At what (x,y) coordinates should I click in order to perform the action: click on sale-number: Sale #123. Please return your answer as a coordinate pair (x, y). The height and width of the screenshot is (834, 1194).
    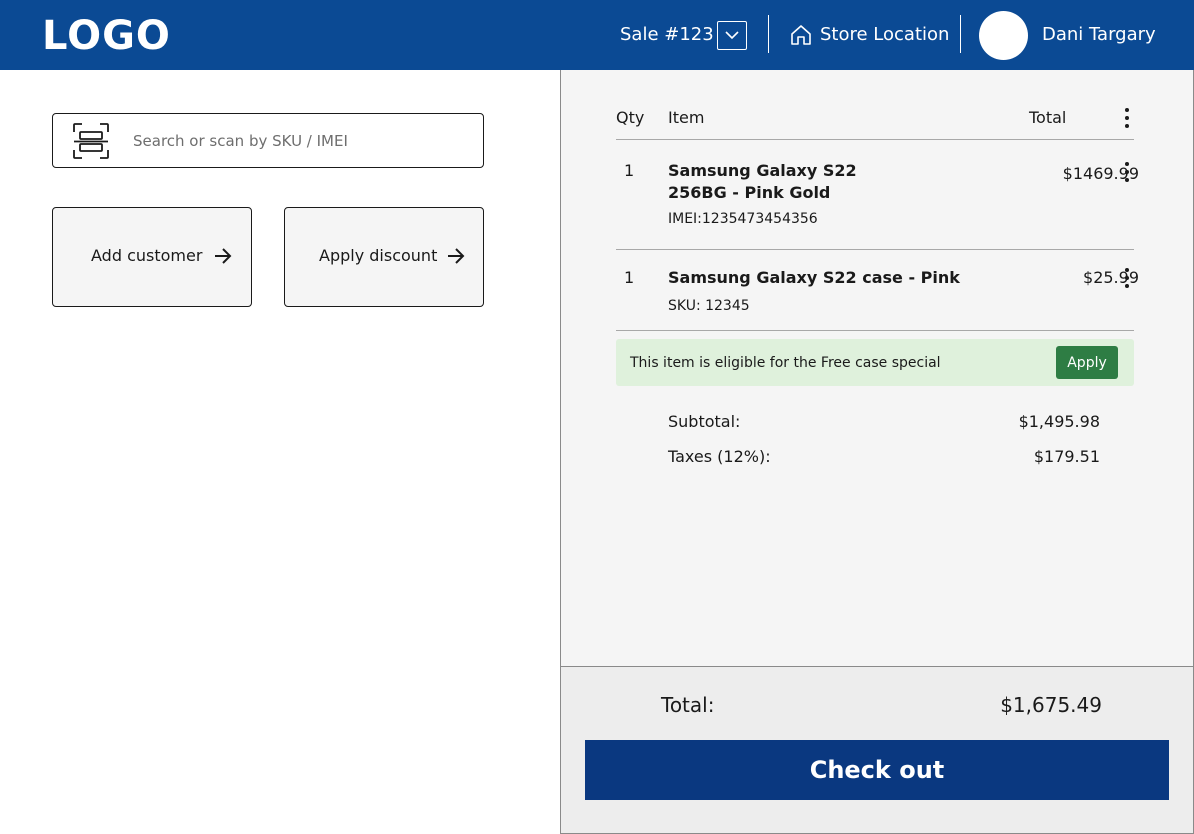
    Looking at the image, I should click on (667, 34).